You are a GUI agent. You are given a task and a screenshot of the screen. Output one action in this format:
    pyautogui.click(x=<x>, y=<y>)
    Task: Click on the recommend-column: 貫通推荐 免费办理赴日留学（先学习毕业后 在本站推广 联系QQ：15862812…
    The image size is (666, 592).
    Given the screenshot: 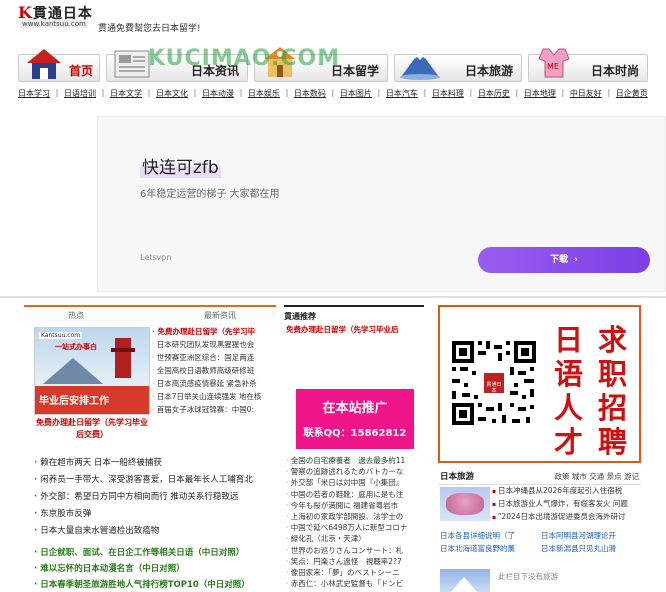 What is the action you would take?
    pyautogui.click(x=354, y=448)
    